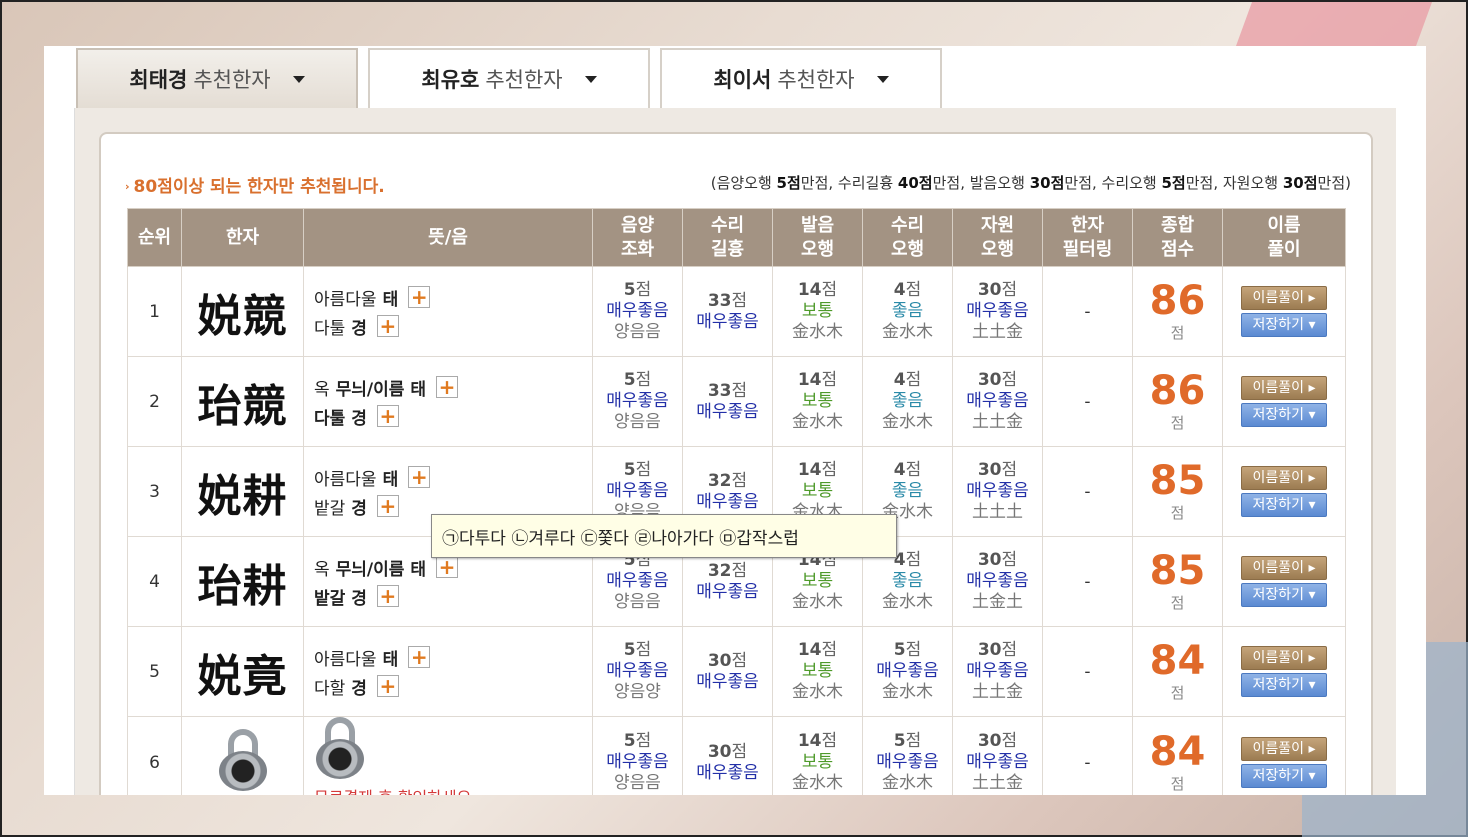 Image resolution: width=1468 pixels, height=837 pixels. What do you see at coordinates (727, 671) in the screenshot?
I see `score-cell: 30점 매우좋음` at bounding box center [727, 671].